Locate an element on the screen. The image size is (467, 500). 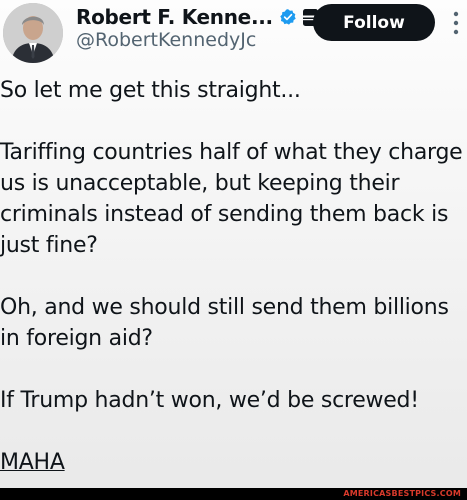
profile-photo is located at coordinates (33, 33).